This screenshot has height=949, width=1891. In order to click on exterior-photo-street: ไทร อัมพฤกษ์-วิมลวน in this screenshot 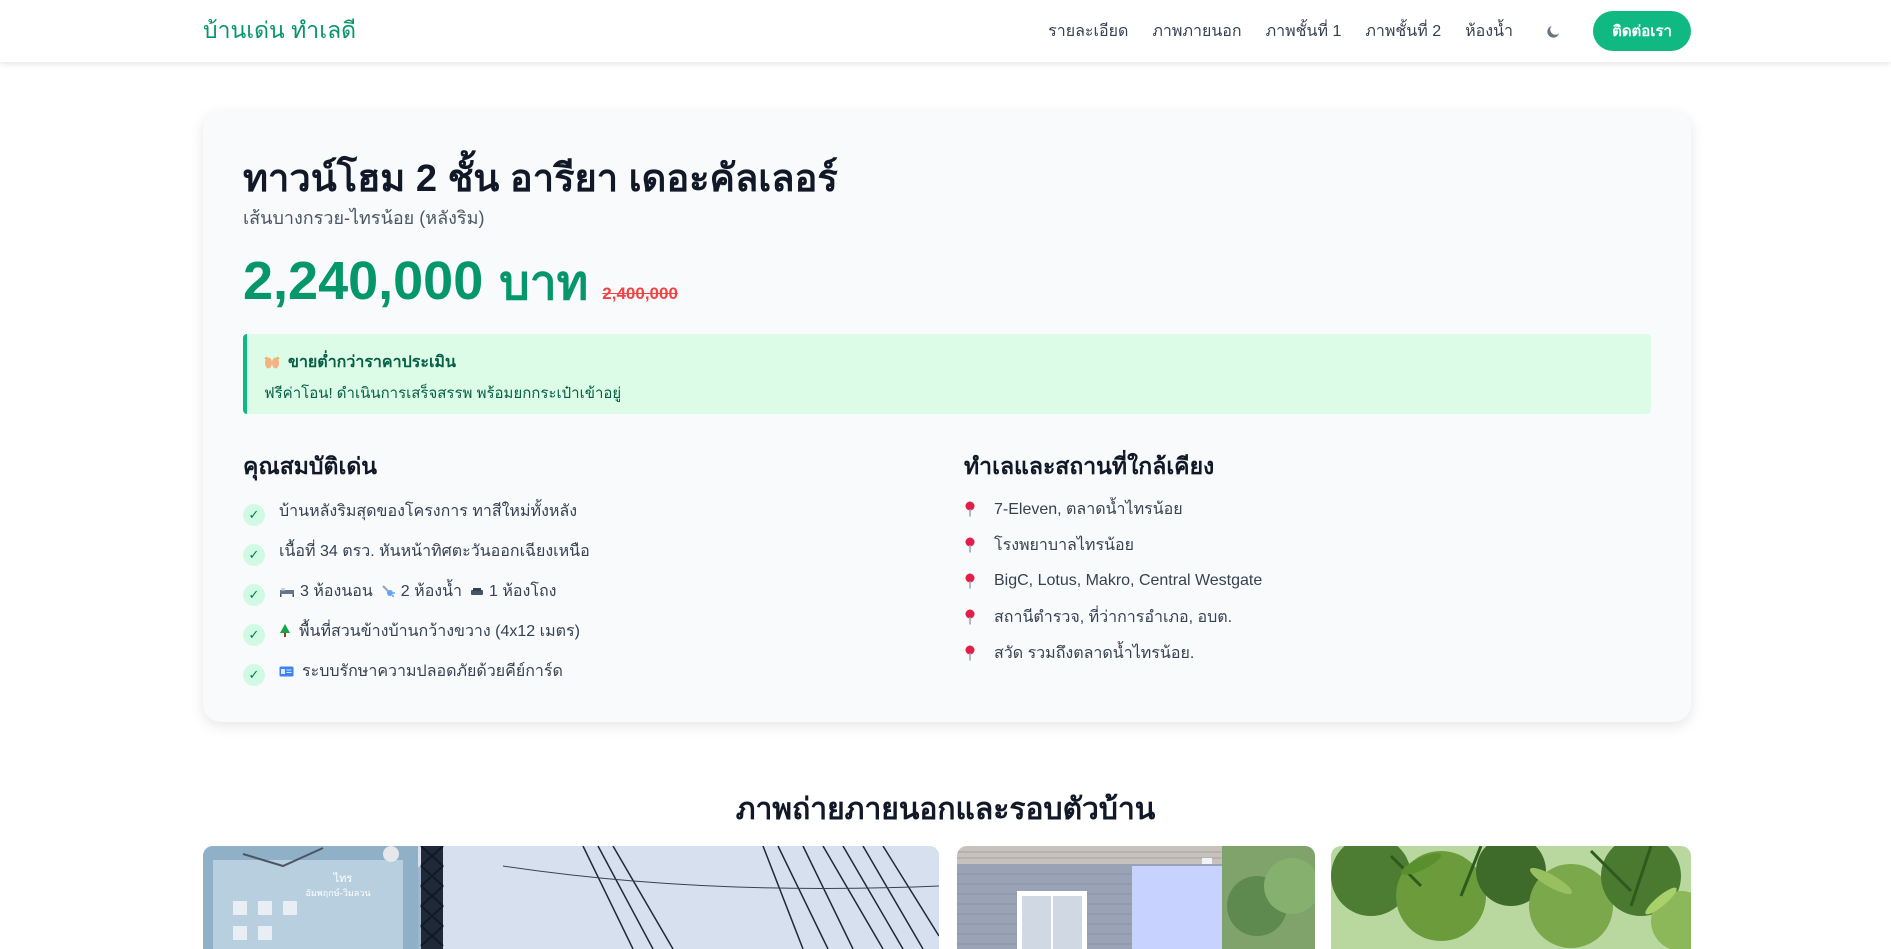, I will do `click(571, 897)`.